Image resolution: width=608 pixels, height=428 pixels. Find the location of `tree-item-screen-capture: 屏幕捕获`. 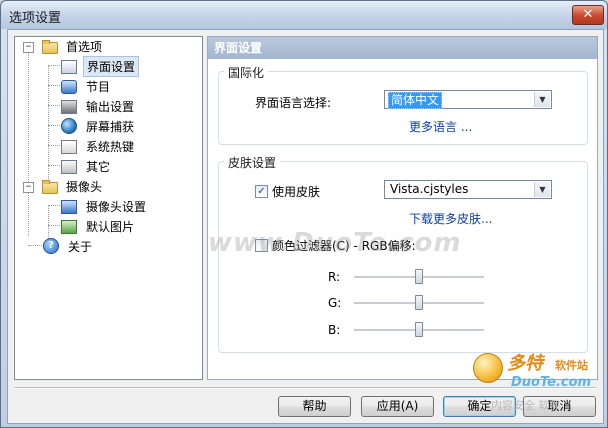

tree-item-screen-capture: 屏幕捕获 is located at coordinates (99, 126).